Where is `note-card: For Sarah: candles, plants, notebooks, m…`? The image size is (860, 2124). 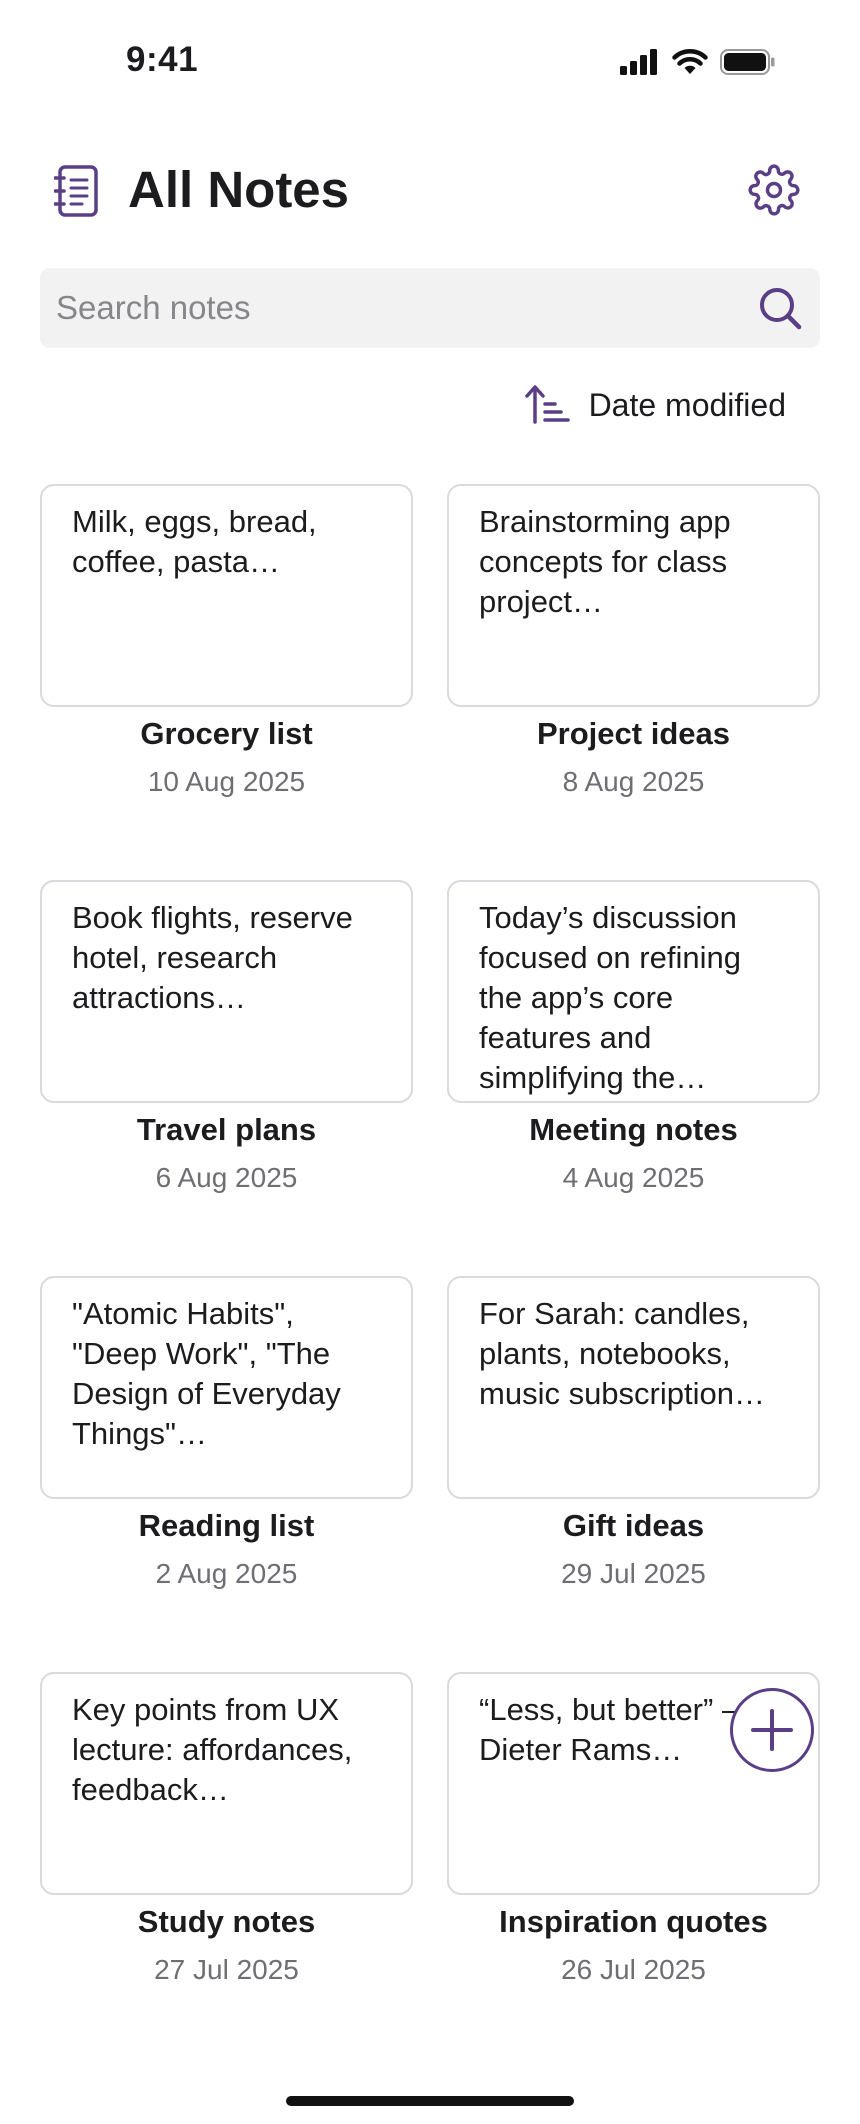
note-card: For Sarah: candles, plants, notebooks, m… is located at coordinates (633, 1387).